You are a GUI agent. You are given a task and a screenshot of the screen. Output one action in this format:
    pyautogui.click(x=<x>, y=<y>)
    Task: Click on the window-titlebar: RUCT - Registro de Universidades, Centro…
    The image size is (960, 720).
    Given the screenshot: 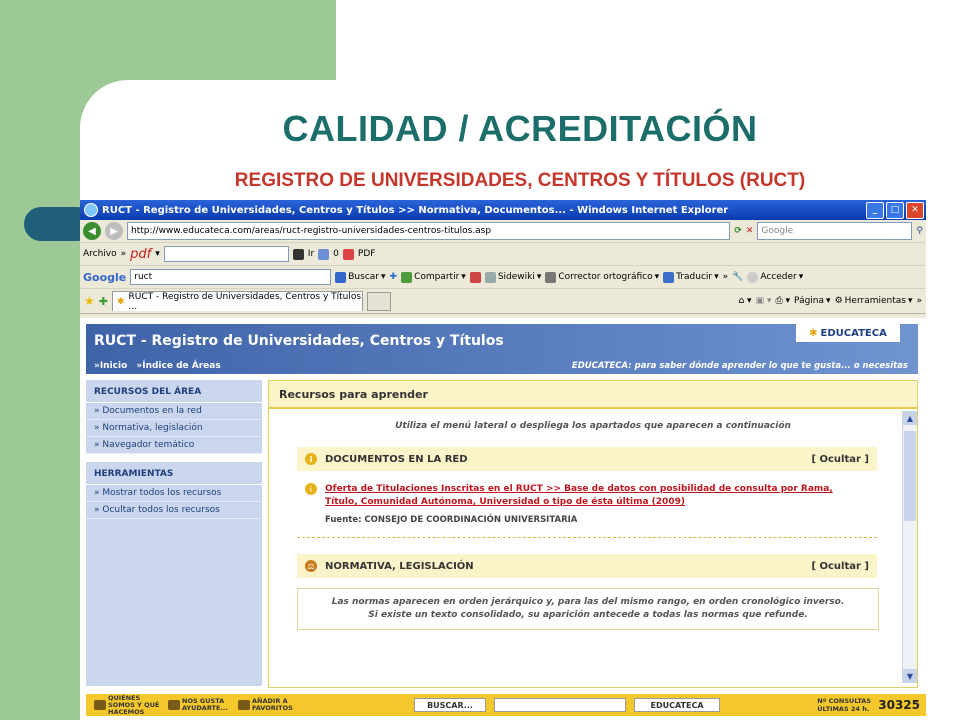 What is the action you would take?
    pyautogui.click(x=503, y=210)
    